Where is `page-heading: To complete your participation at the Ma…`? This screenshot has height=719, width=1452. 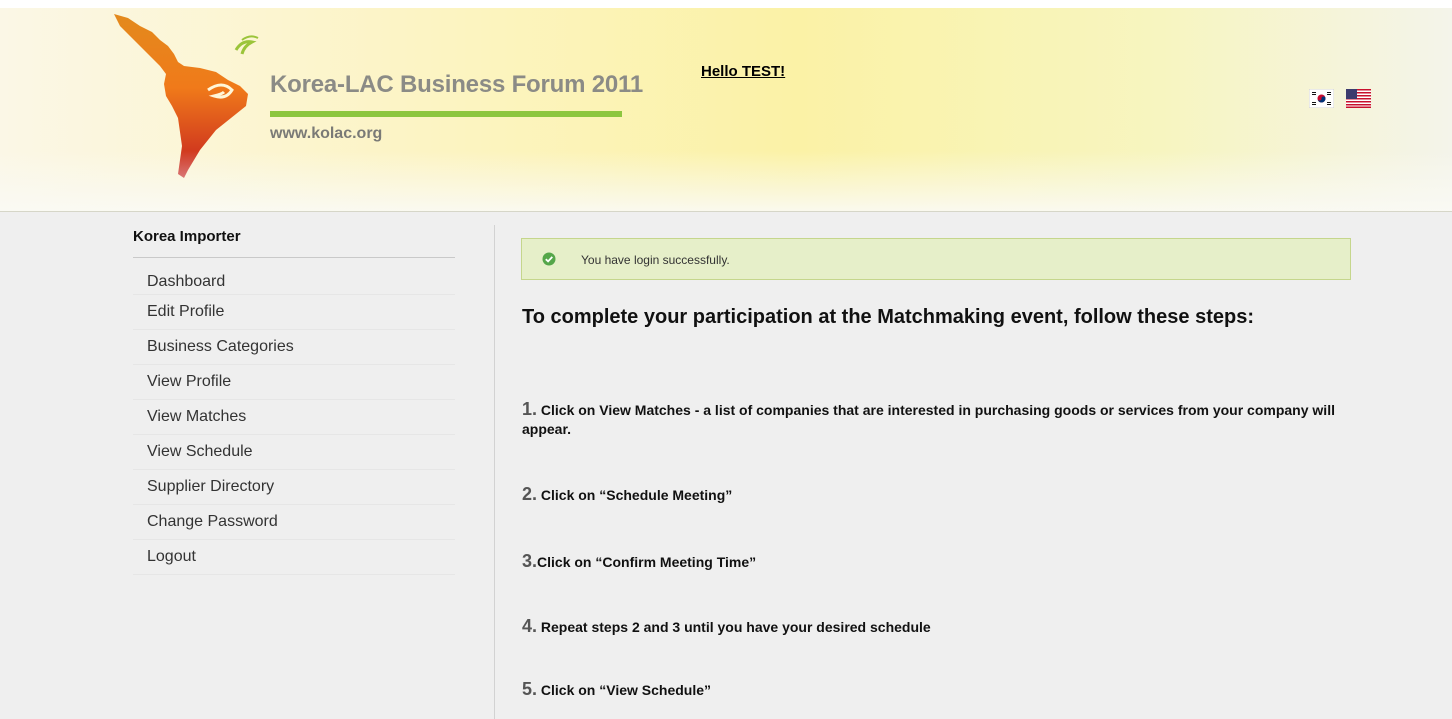
page-heading: To complete your participation at the Ma… is located at coordinates (888, 317).